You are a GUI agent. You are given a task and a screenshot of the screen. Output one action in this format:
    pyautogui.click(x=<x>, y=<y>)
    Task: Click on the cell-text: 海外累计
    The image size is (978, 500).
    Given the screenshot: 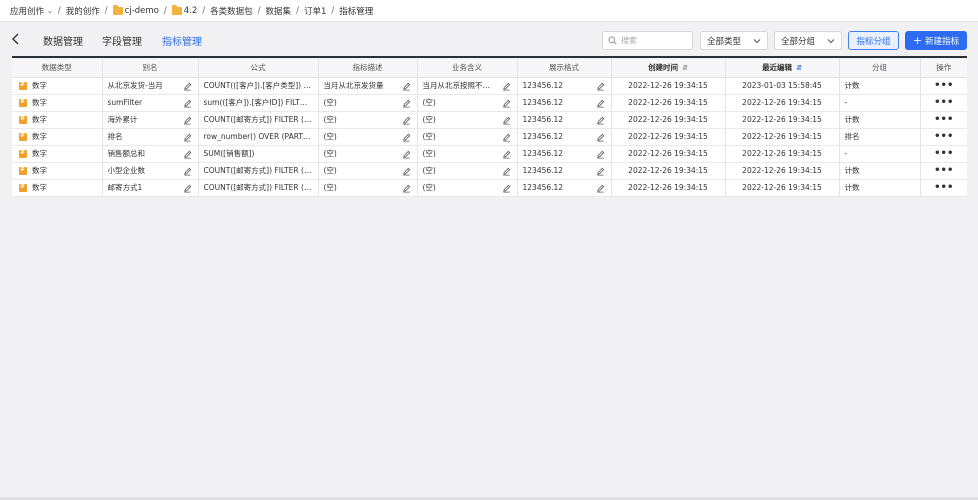 What is the action you would take?
    pyautogui.click(x=122, y=119)
    